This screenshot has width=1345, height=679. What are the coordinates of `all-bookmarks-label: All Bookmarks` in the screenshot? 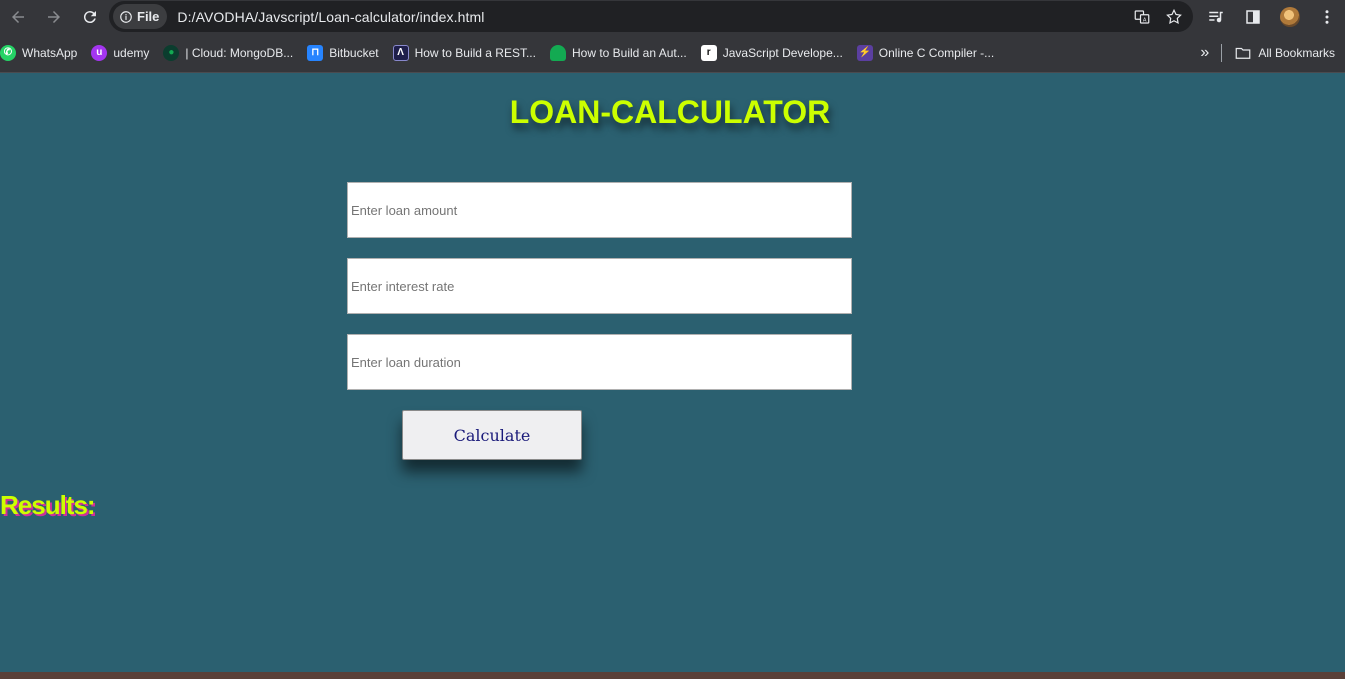 It's located at (1296, 53).